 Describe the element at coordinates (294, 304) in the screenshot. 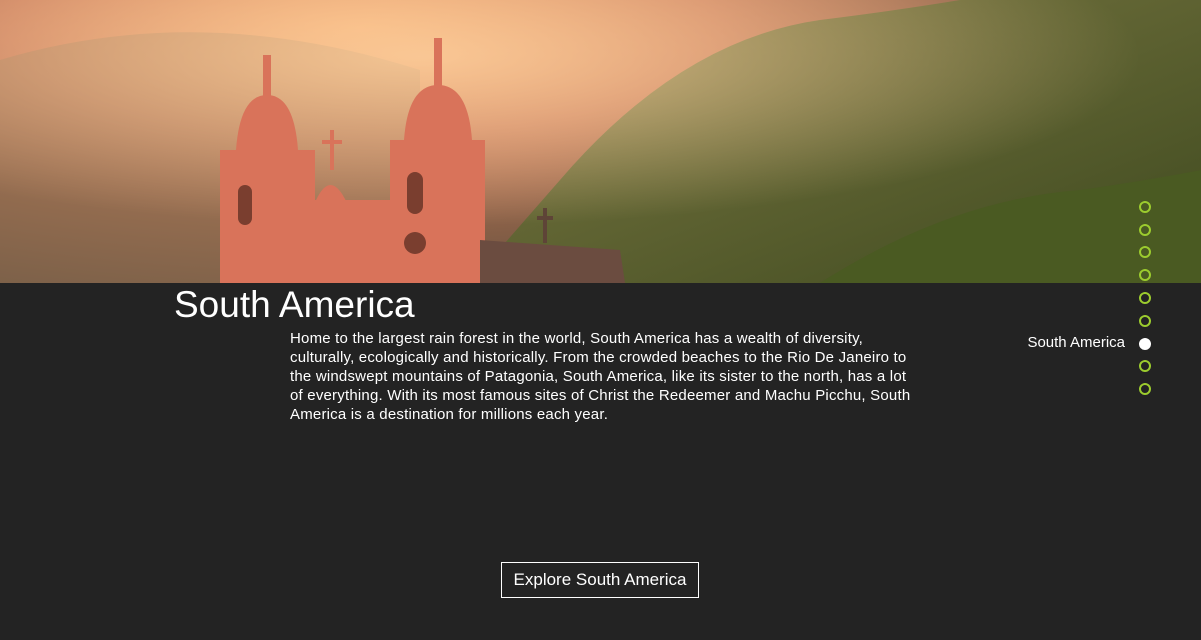

I see `section-title: South America` at that location.